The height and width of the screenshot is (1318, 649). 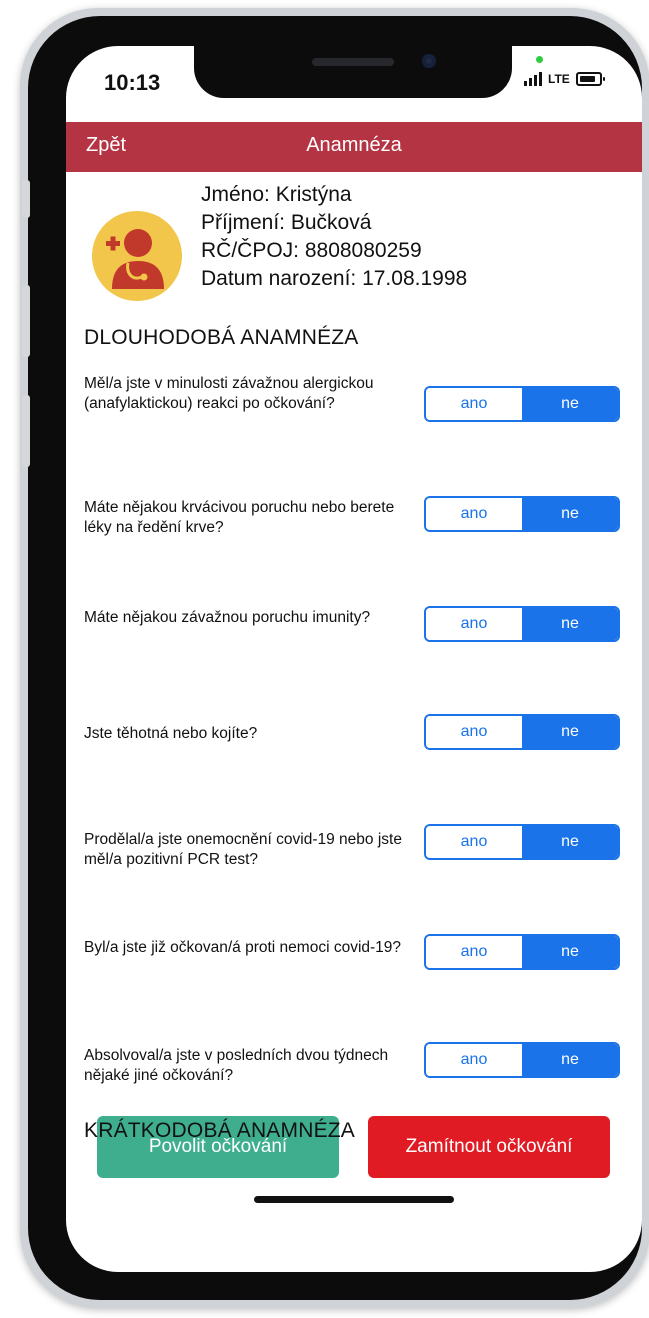 What do you see at coordinates (286, 222) in the screenshot?
I see `patient-surname: Příjmení: Bučková` at bounding box center [286, 222].